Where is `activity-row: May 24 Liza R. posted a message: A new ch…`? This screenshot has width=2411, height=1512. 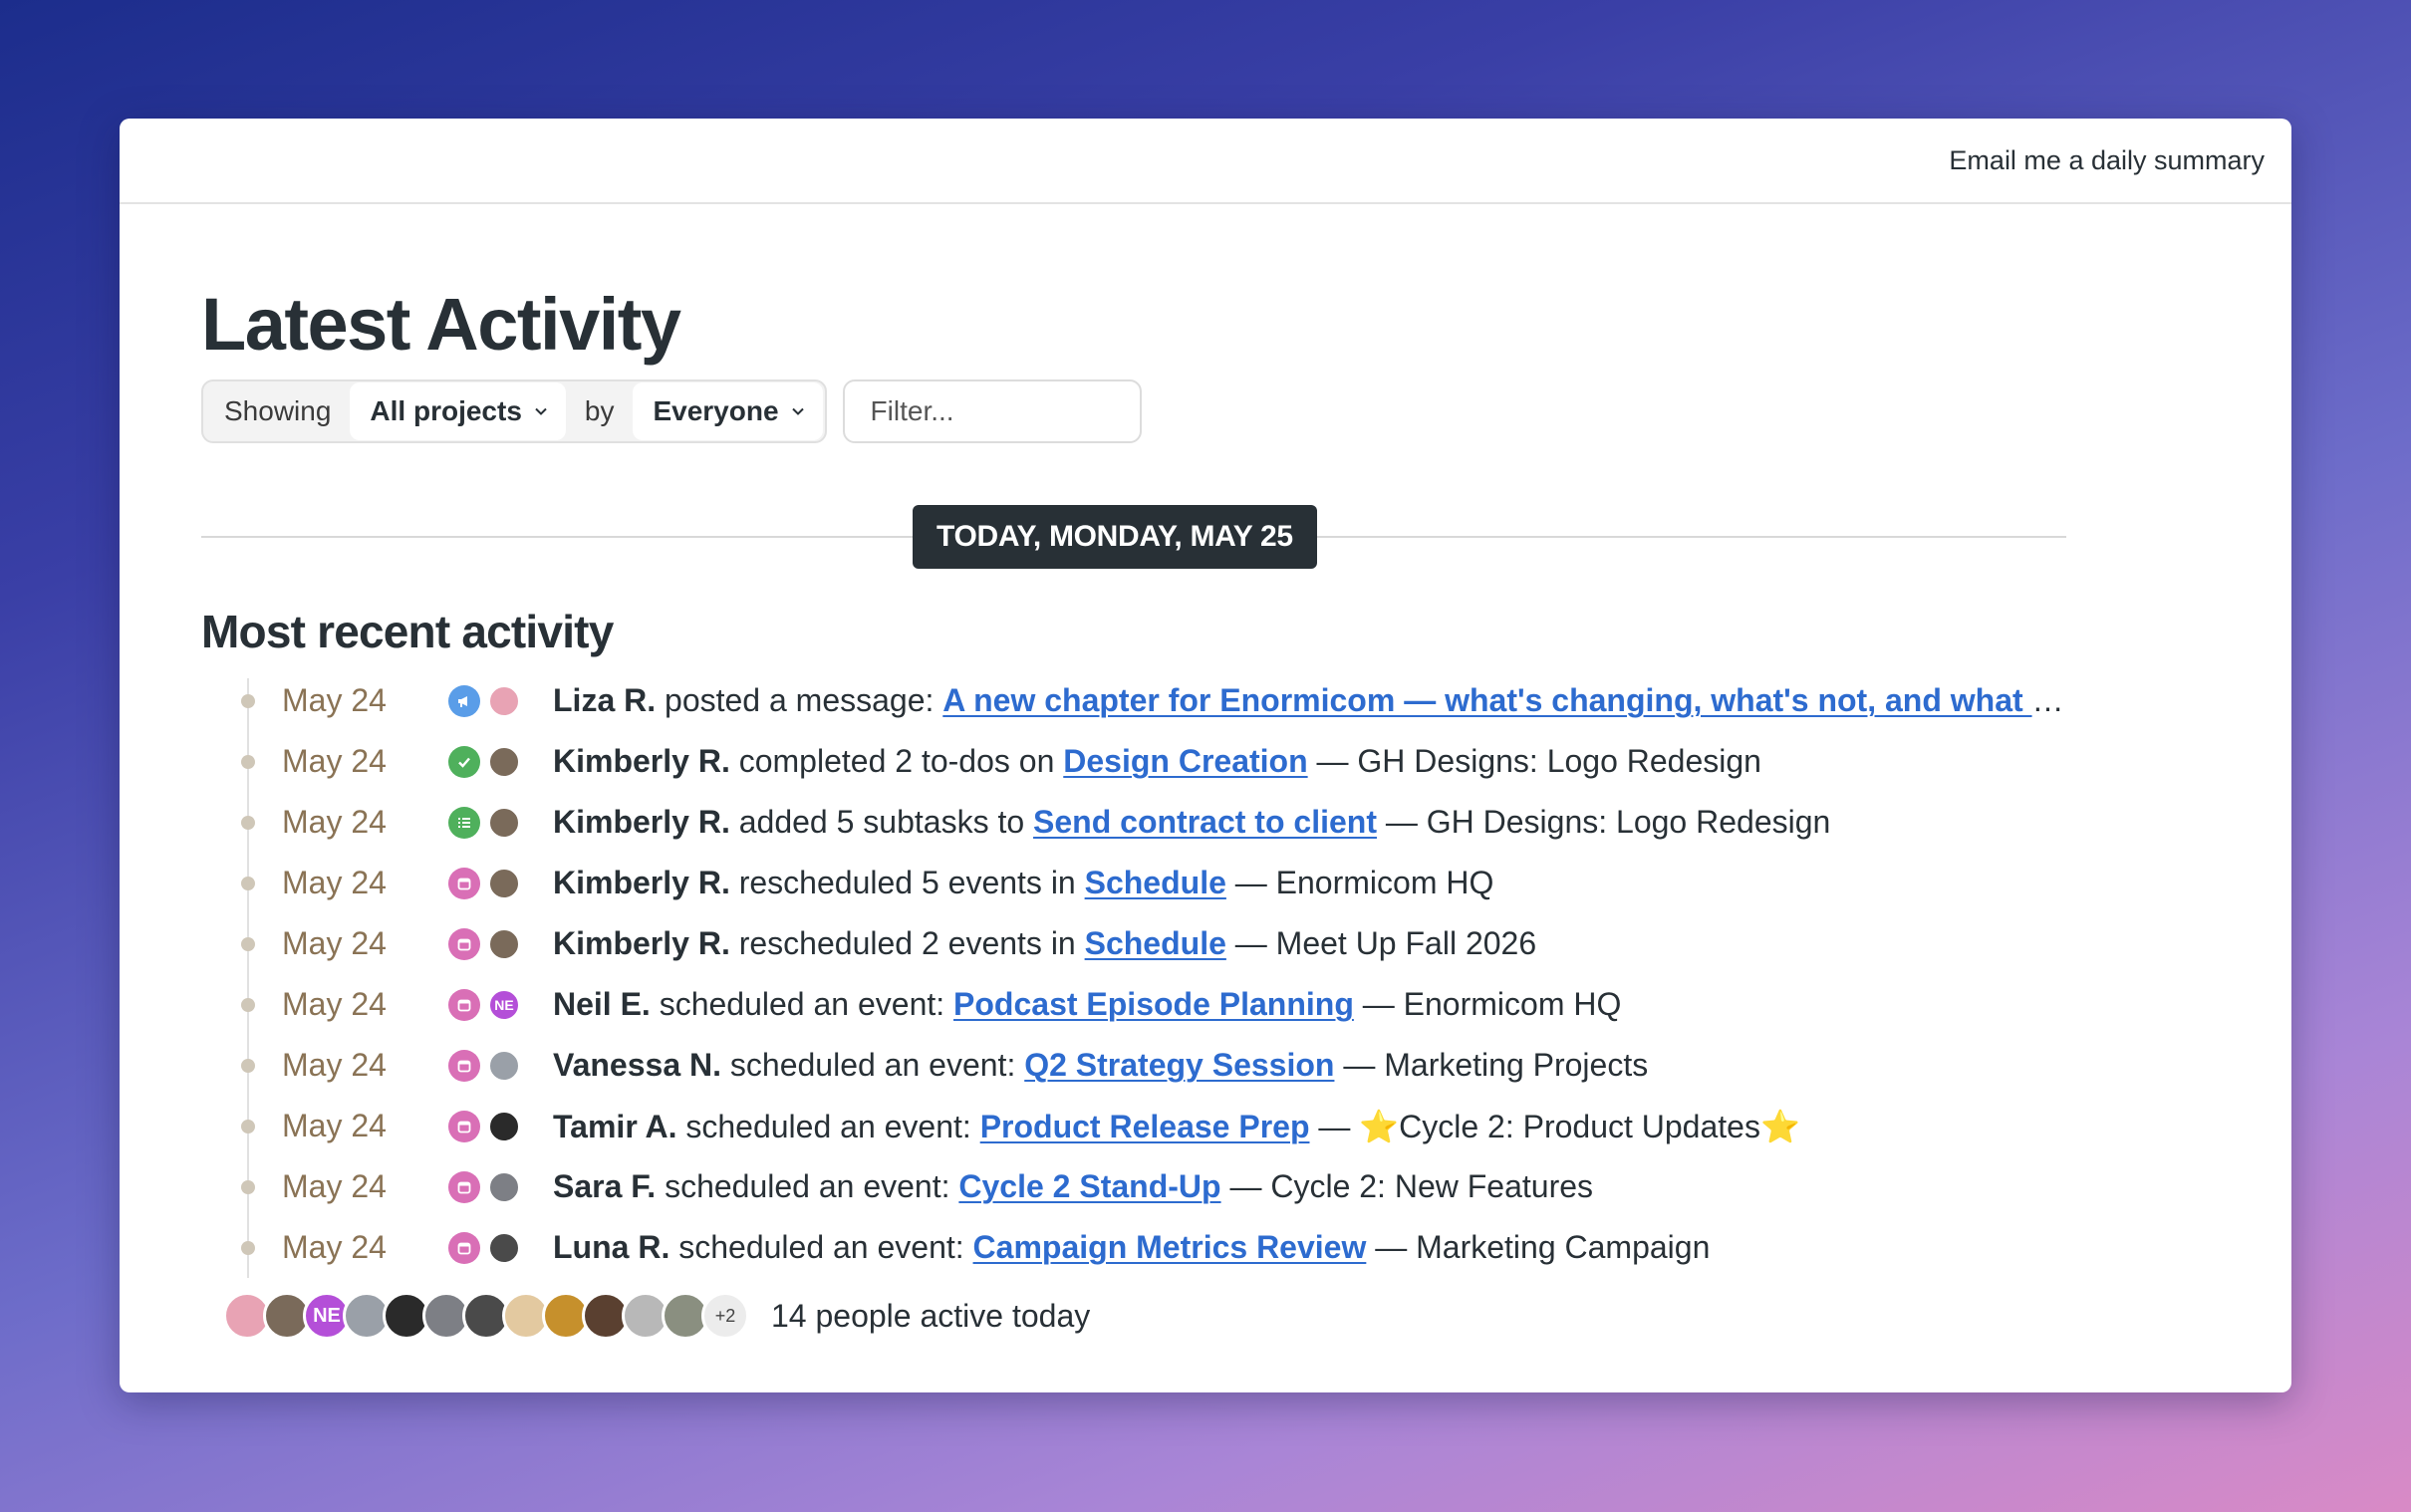
activity-row: May 24 Liza R. posted a message: A new ch… is located at coordinates (1246, 700).